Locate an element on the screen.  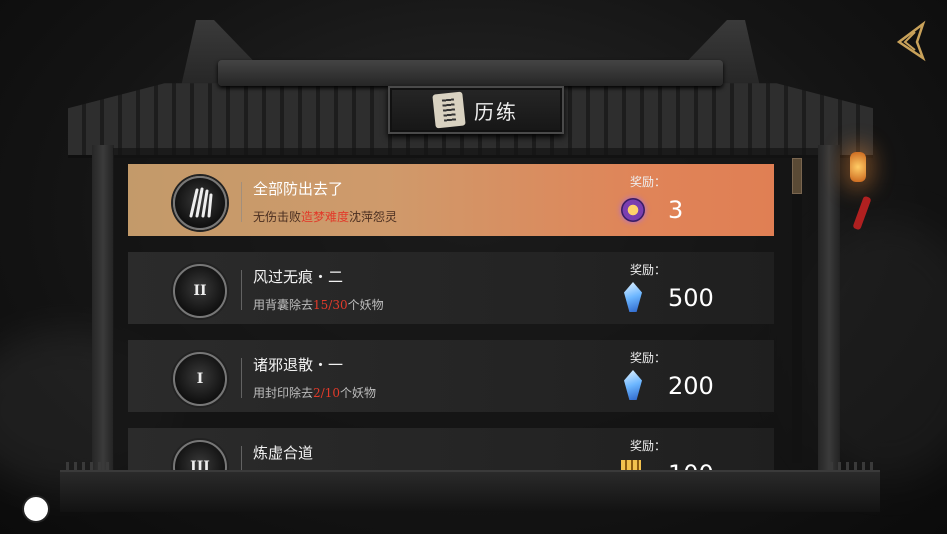
item-title: 全部防出去了 is located at coordinates (298, 189).